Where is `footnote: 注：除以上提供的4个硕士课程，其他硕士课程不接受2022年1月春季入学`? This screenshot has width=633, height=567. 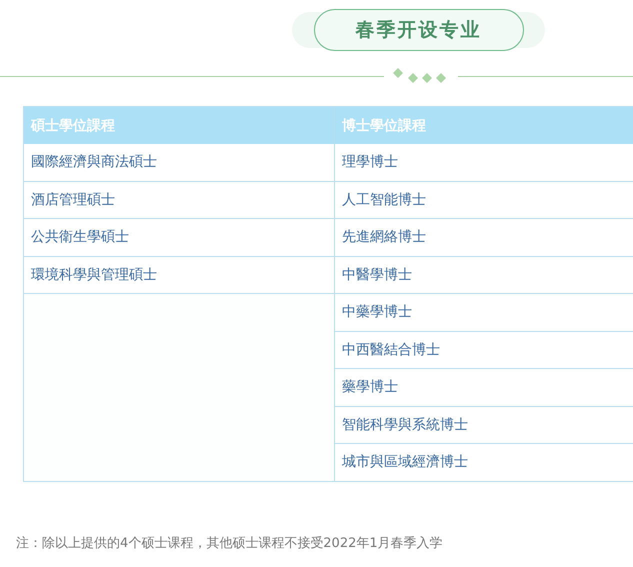
footnote: 注：除以上提供的4个硕士课程，其他硕士课程不接受2022年1月春季入学 is located at coordinates (230, 543).